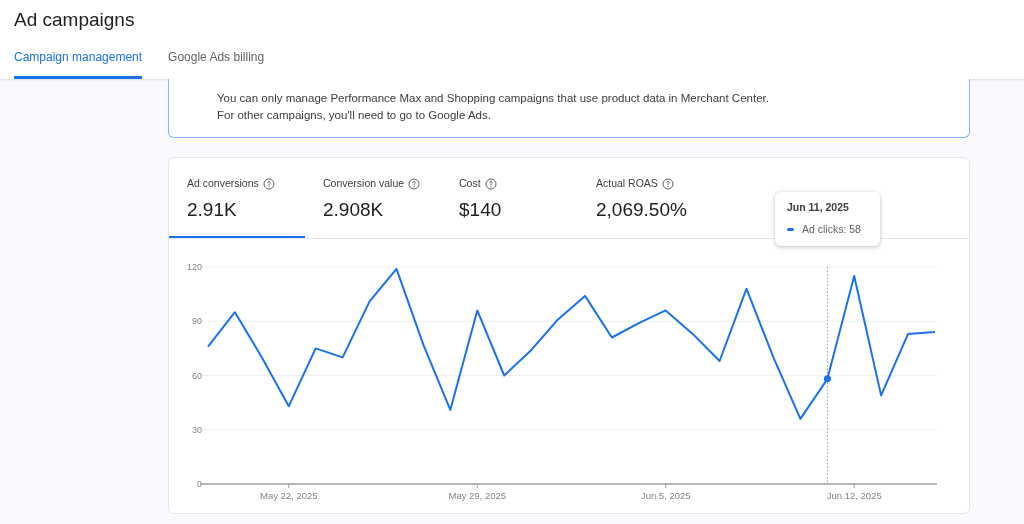 The image size is (1024, 524). I want to click on metric-tab: Actual ROAS 2,069.50%, so click(646, 198).